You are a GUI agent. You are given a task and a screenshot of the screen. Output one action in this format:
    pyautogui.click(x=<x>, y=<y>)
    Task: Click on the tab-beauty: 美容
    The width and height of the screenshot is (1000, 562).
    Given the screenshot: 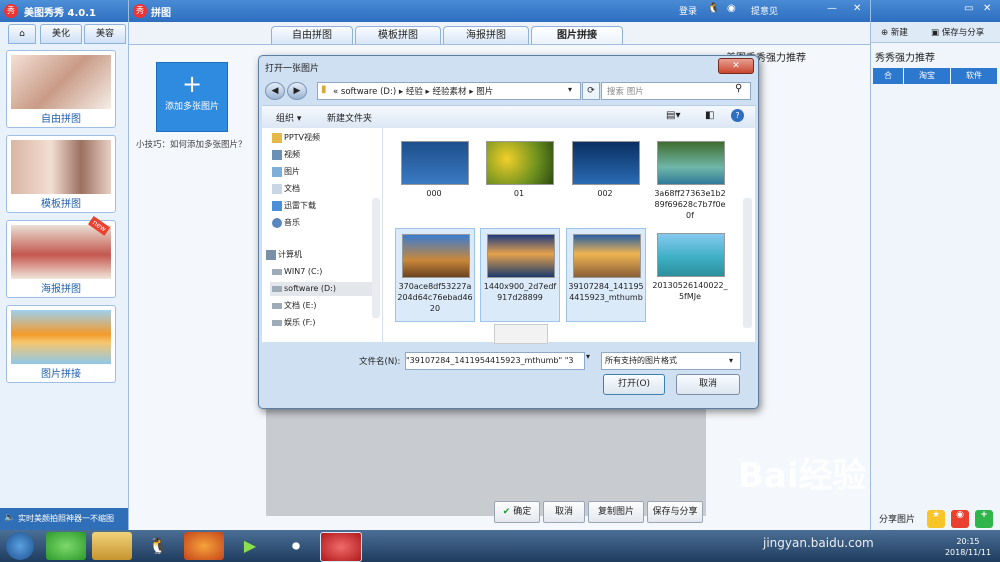 What is the action you would take?
    pyautogui.click(x=105, y=34)
    